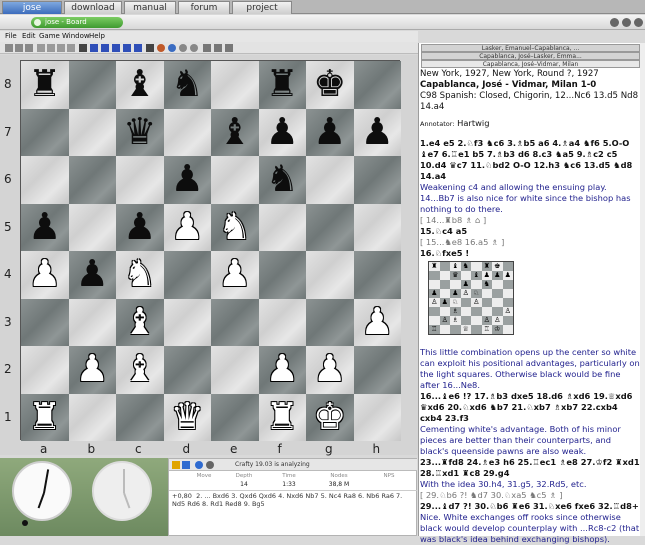  I want to click on square-c1, so click(140, 417).